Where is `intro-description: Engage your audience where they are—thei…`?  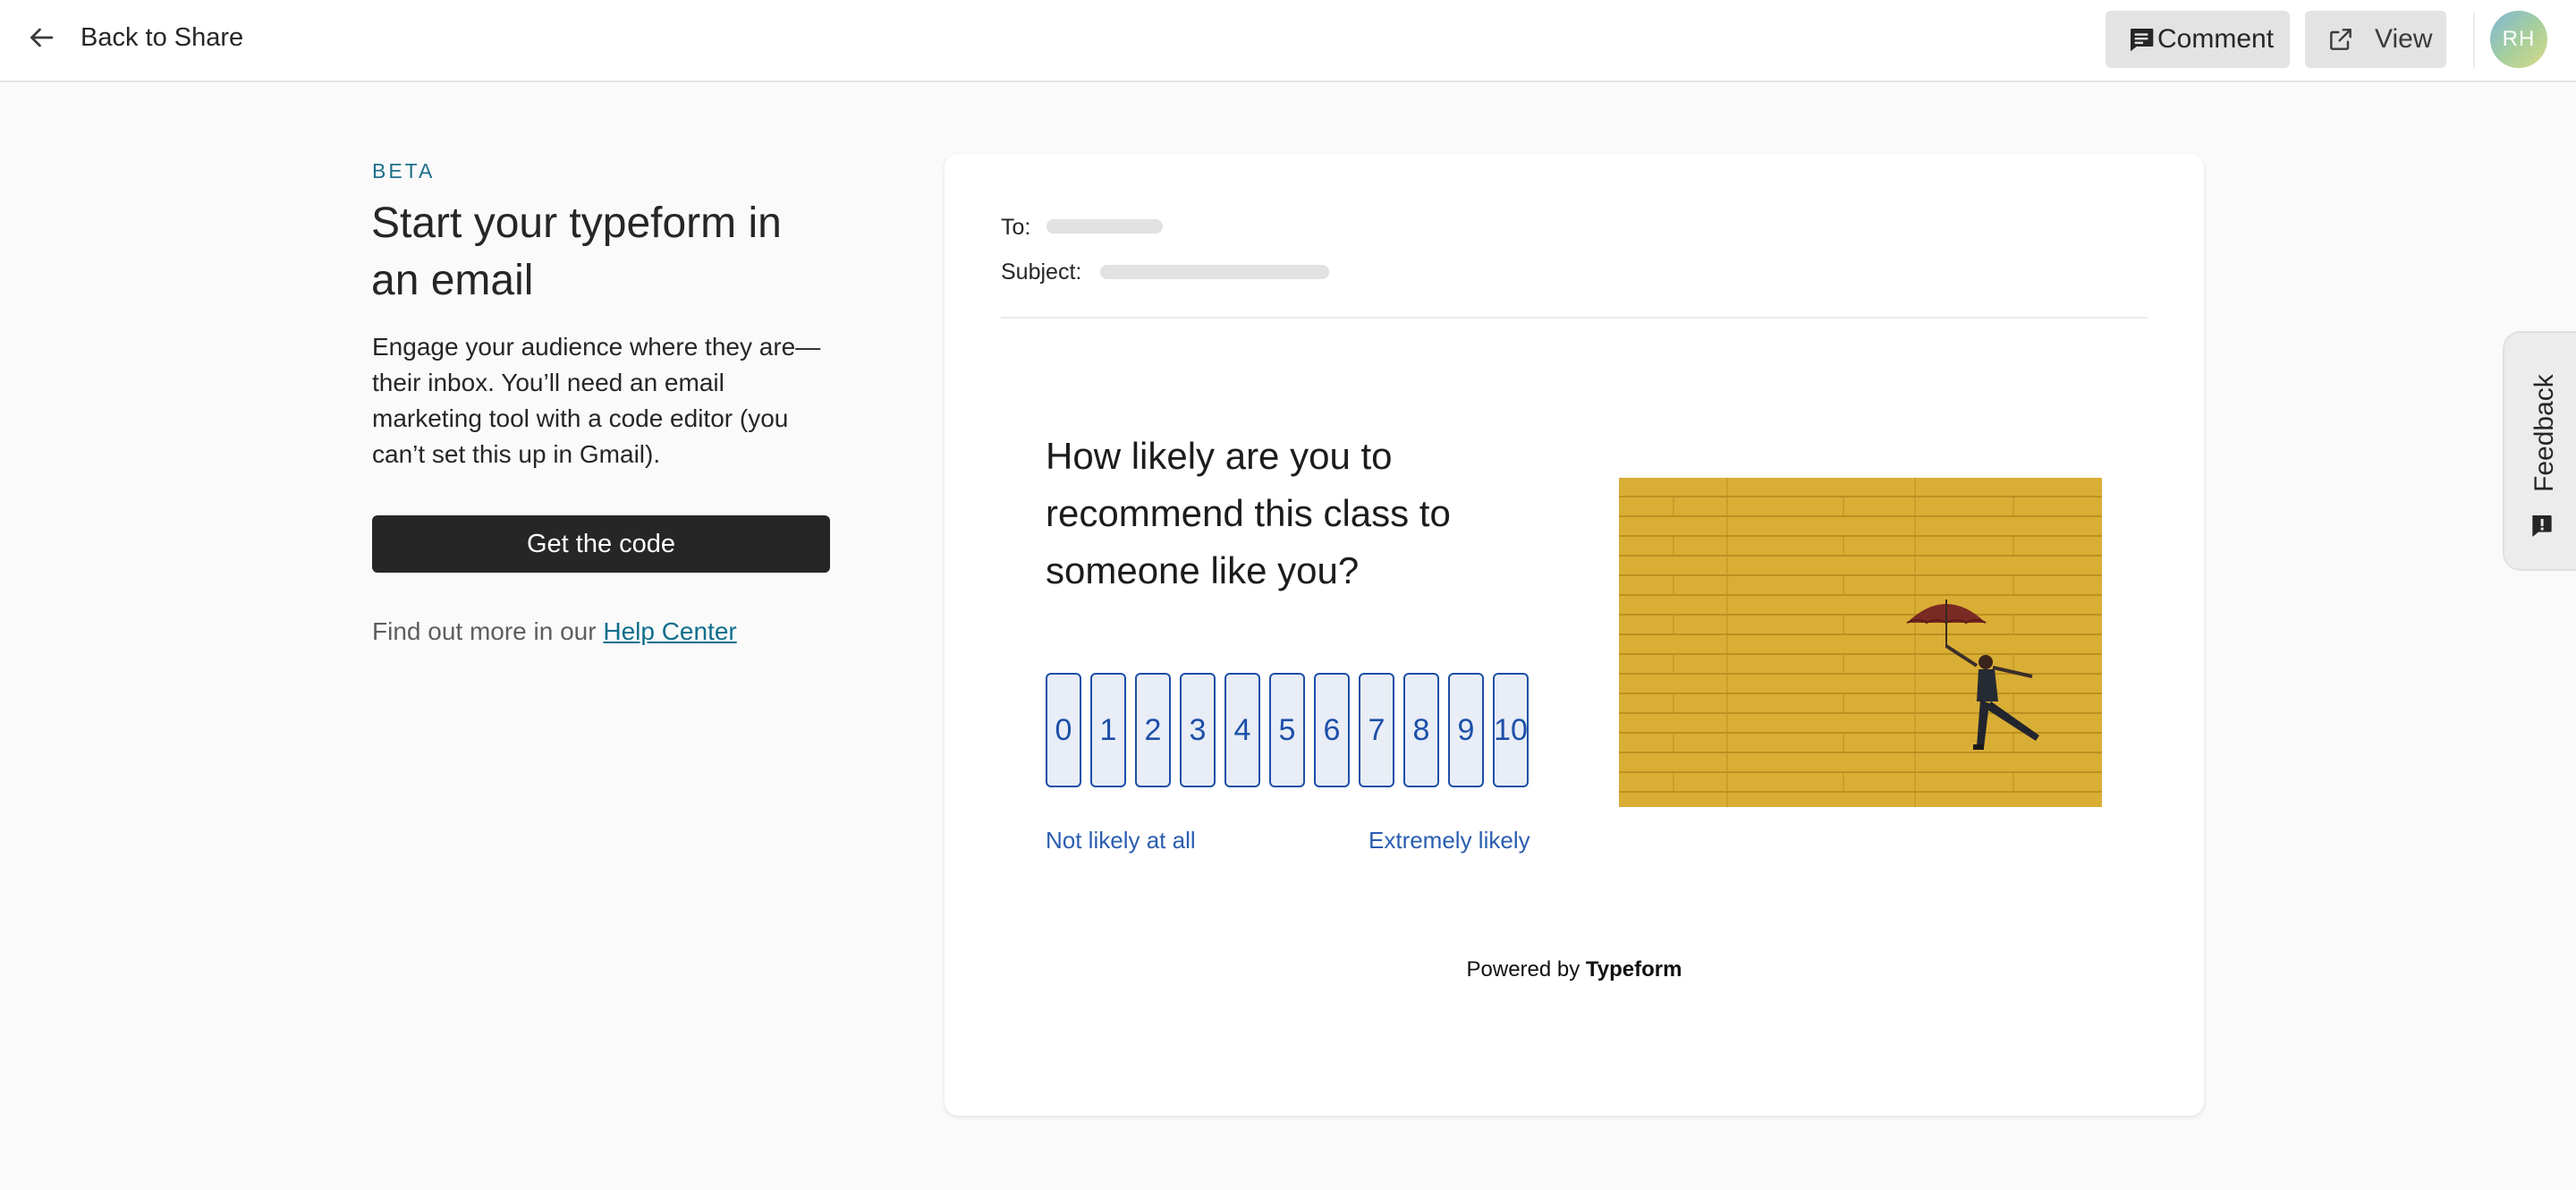 intro-description: Engage your audience where they are—thei… is located at coordinates (596, 400).